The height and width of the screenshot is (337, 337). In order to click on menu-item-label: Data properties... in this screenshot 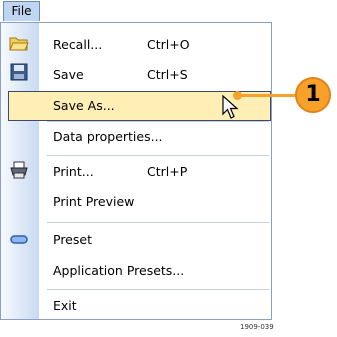, I will do `click(108, 136)`.